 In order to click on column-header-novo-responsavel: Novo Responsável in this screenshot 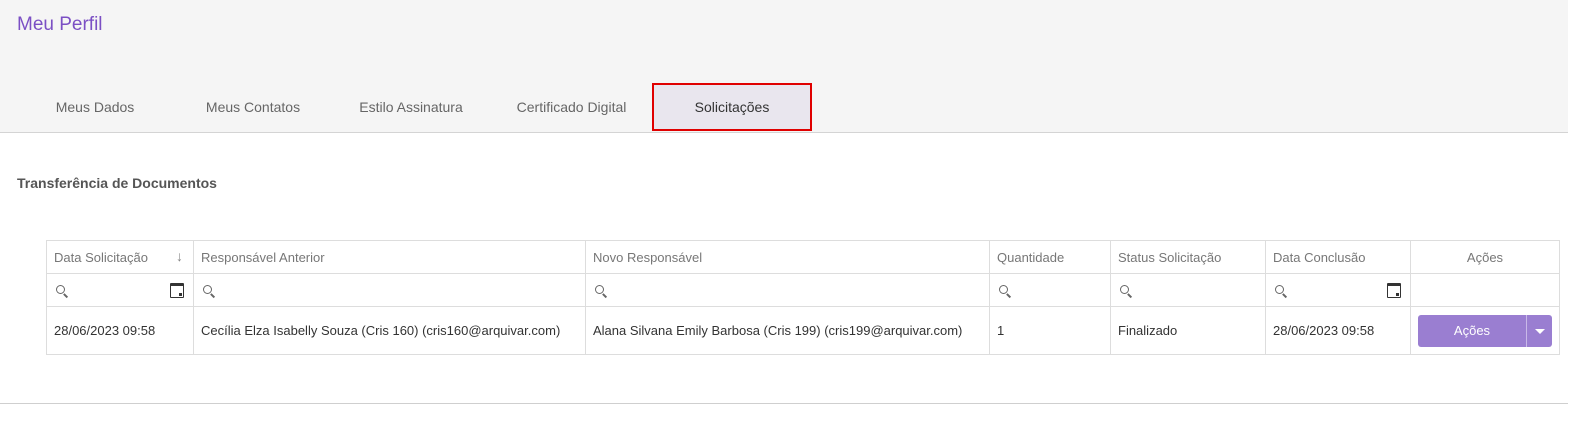, I will do `click(787, 257)`.